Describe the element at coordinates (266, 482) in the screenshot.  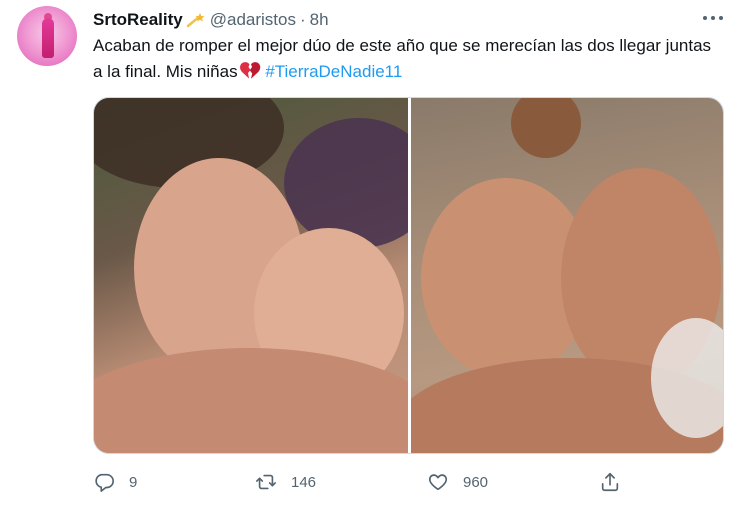
I see `retweet-icon` at that location.